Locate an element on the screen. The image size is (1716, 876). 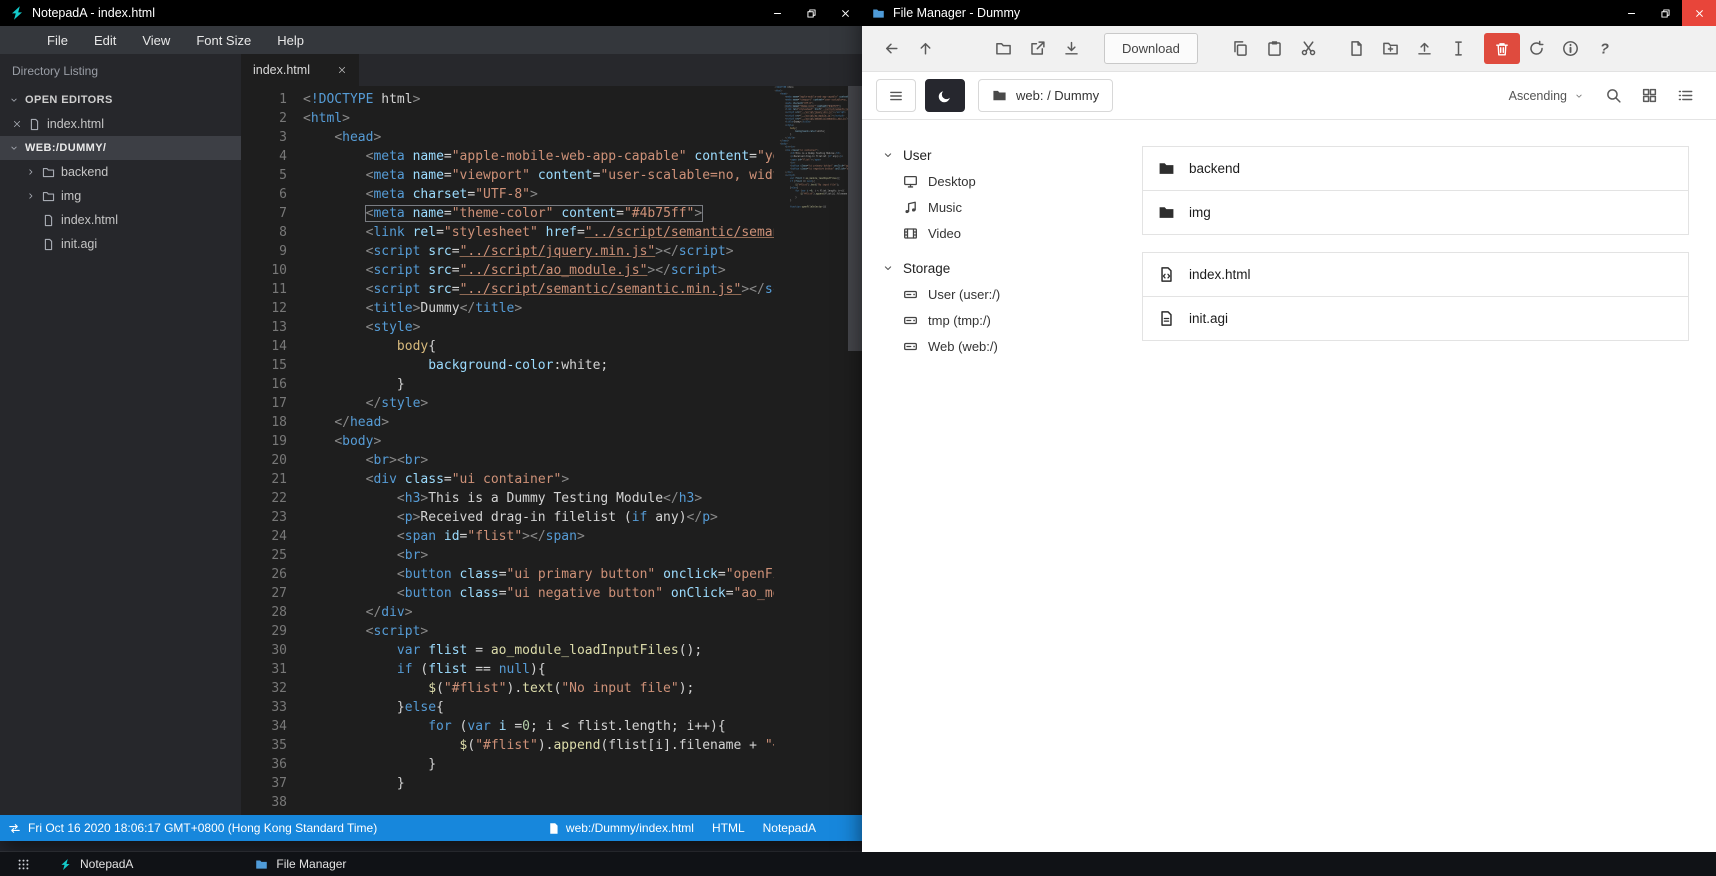
code-text: <br><br> is located at coordinates (397, 460).